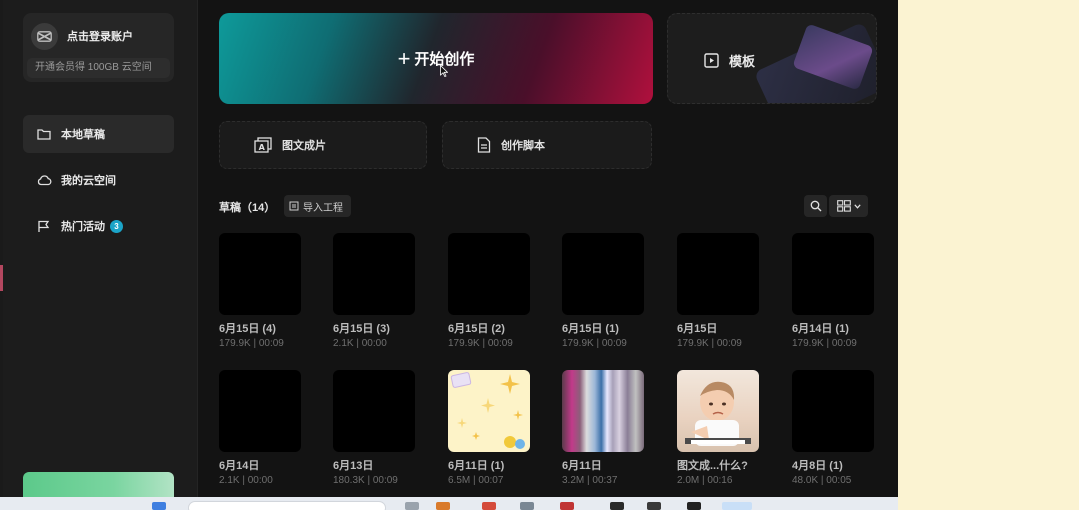 The height and width of the screenshot is (510, 1079). What do you see at coordinates (353, 466) in the screenshot?
I see `draft-name: 6月13日` at bounding box center [353, 466].